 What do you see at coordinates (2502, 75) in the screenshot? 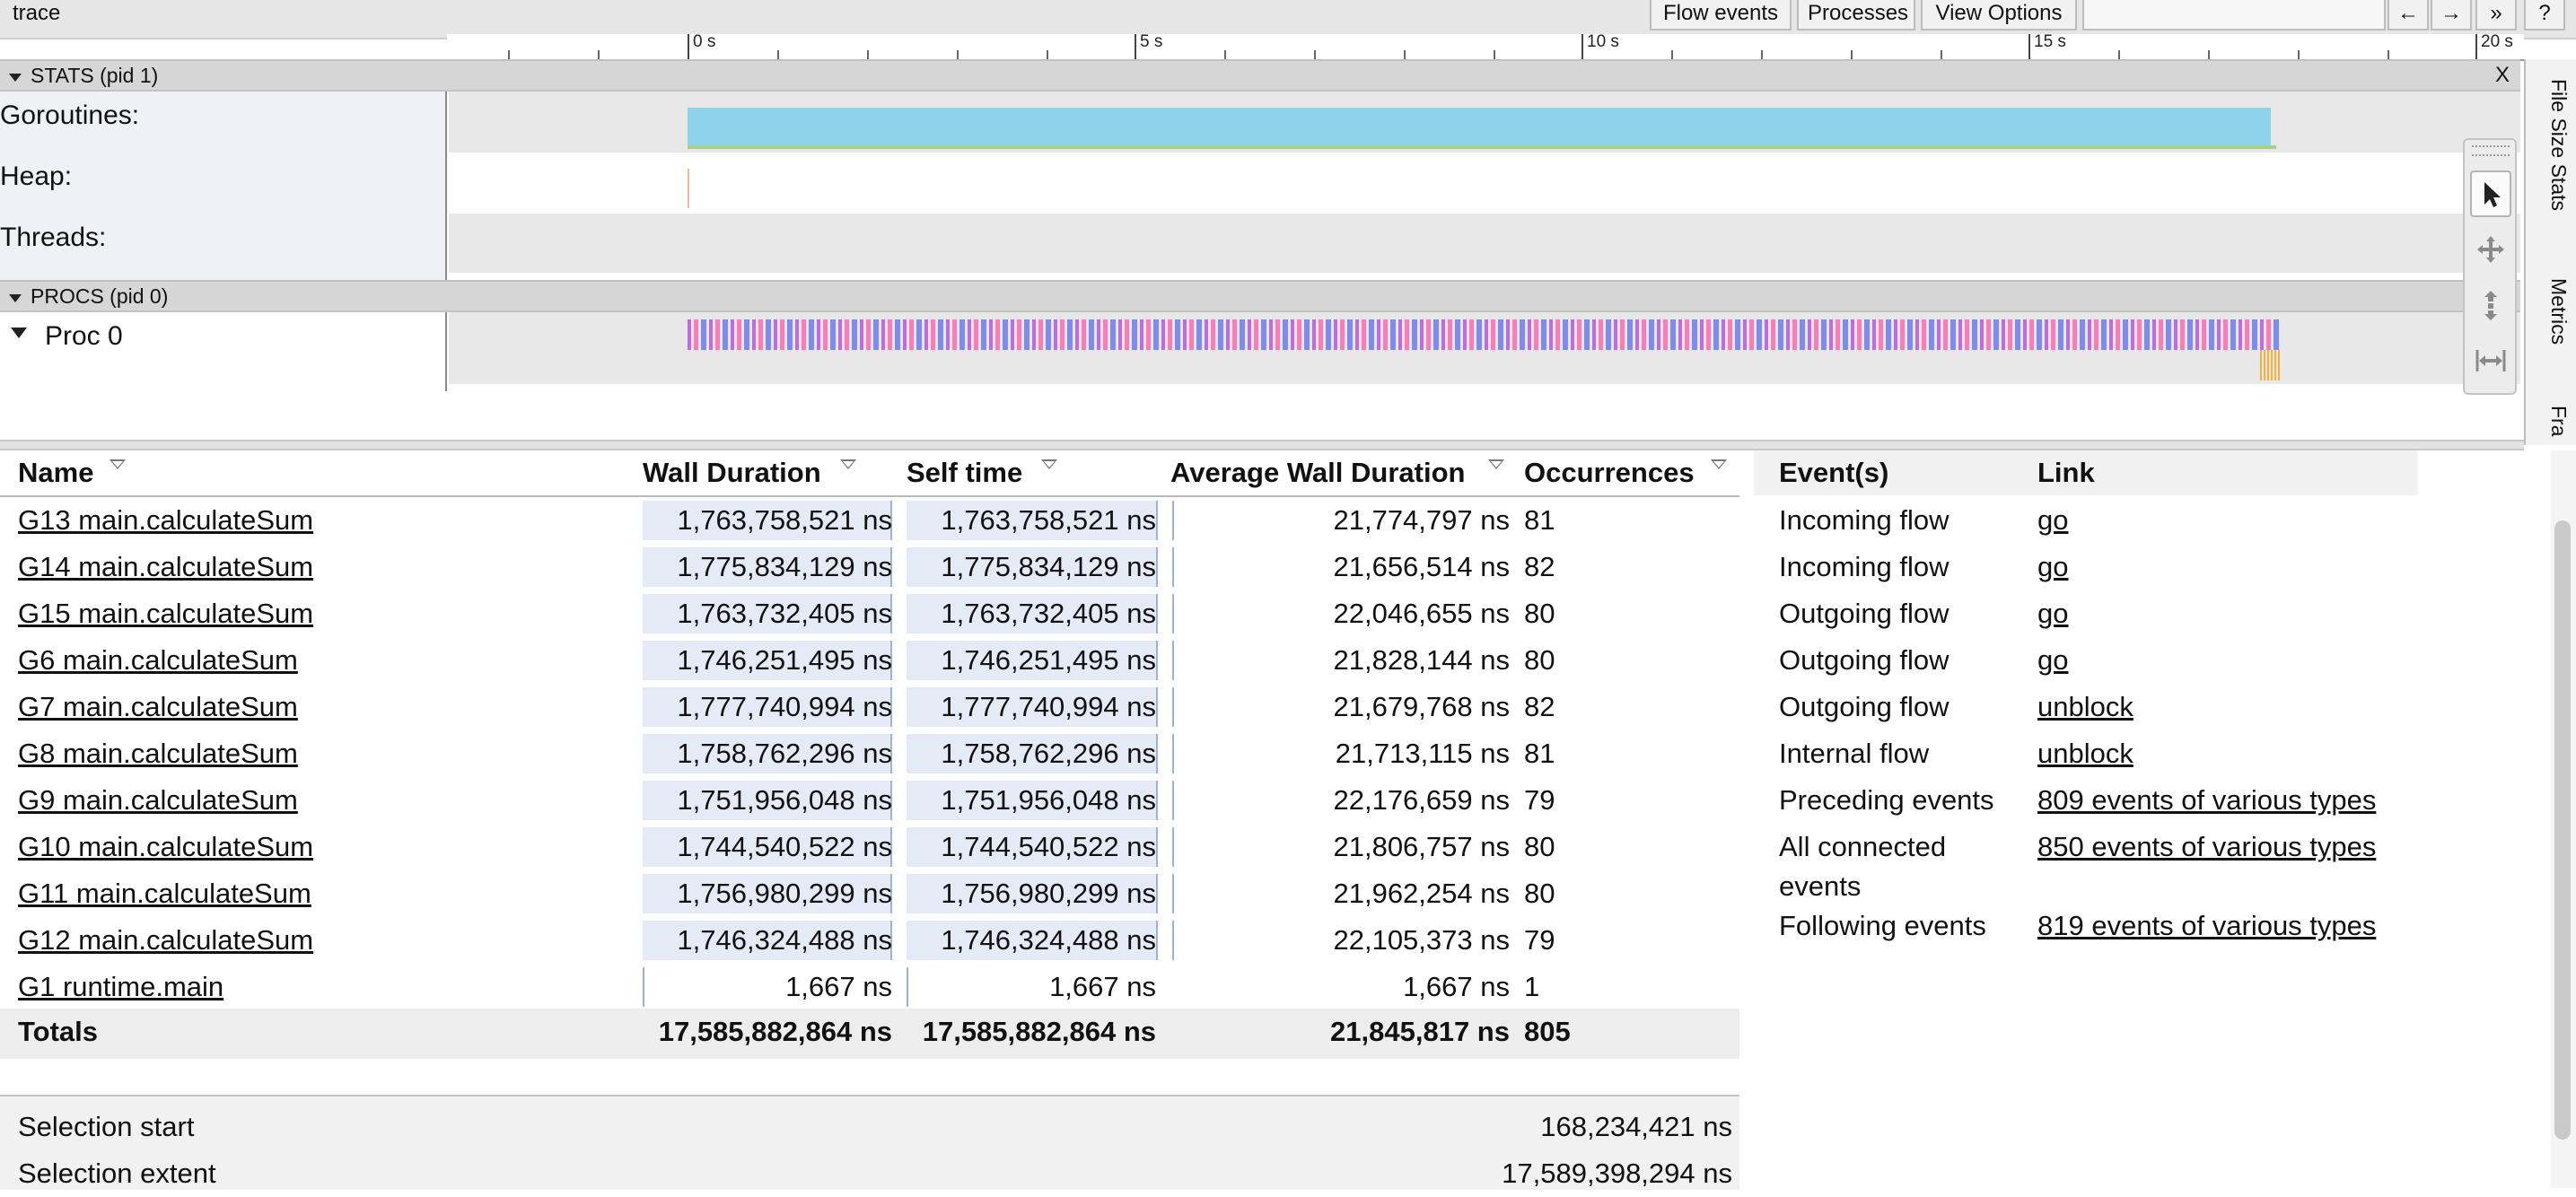
I see `close-icon: X` at bounding box center [2502, 75].